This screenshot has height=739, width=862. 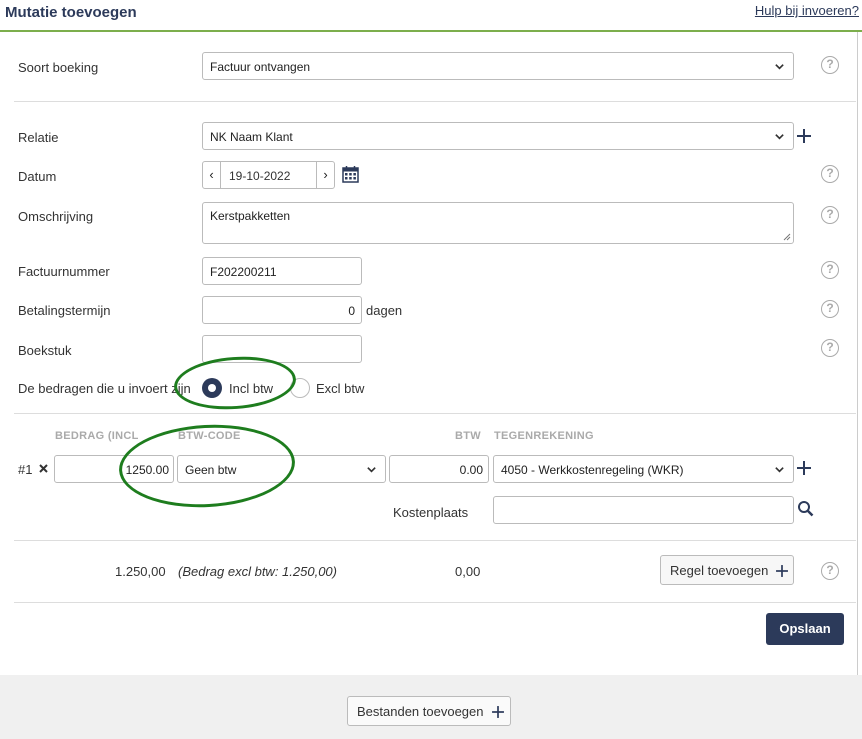 What do you see at coordinates (38, 137) in the screenshot?
I see `relatie-label: Relatie` at bounding box center [38, 137].